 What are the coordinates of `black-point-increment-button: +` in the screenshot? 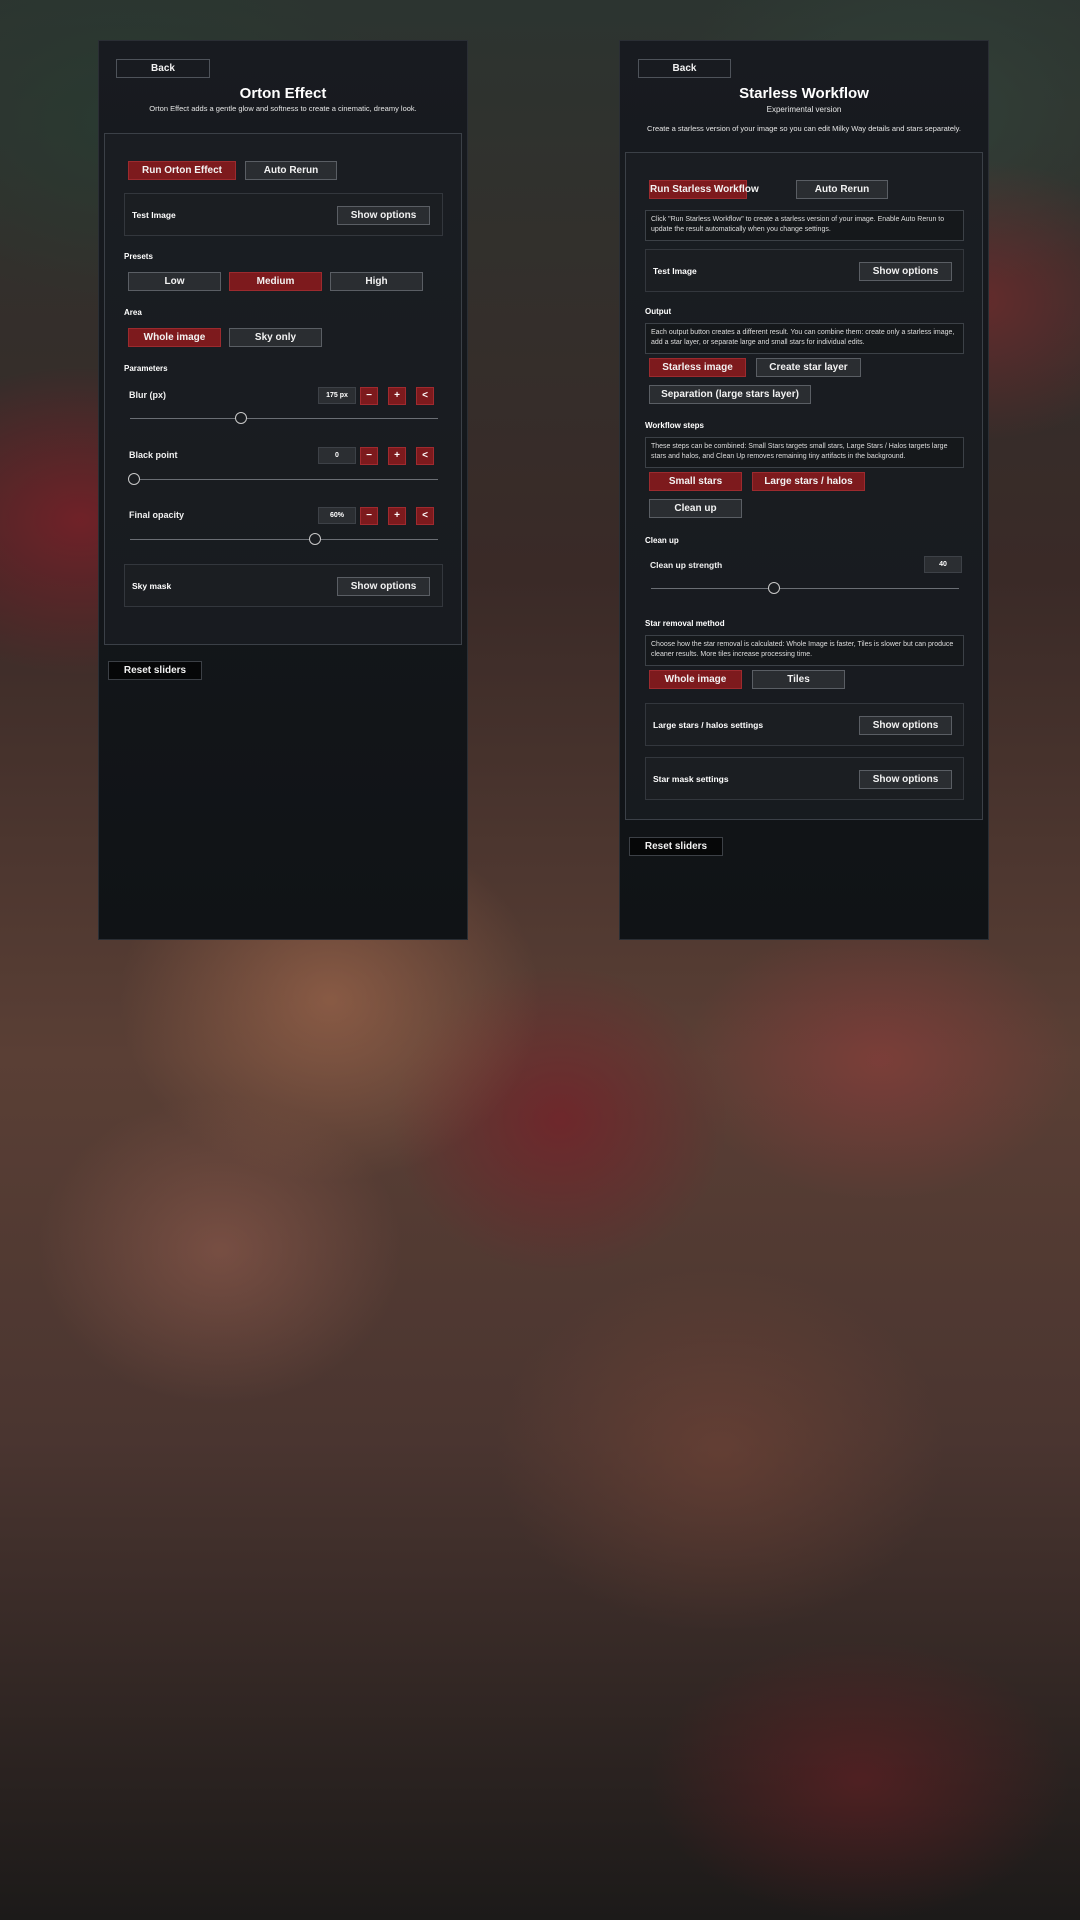 It's located at (397, 456).